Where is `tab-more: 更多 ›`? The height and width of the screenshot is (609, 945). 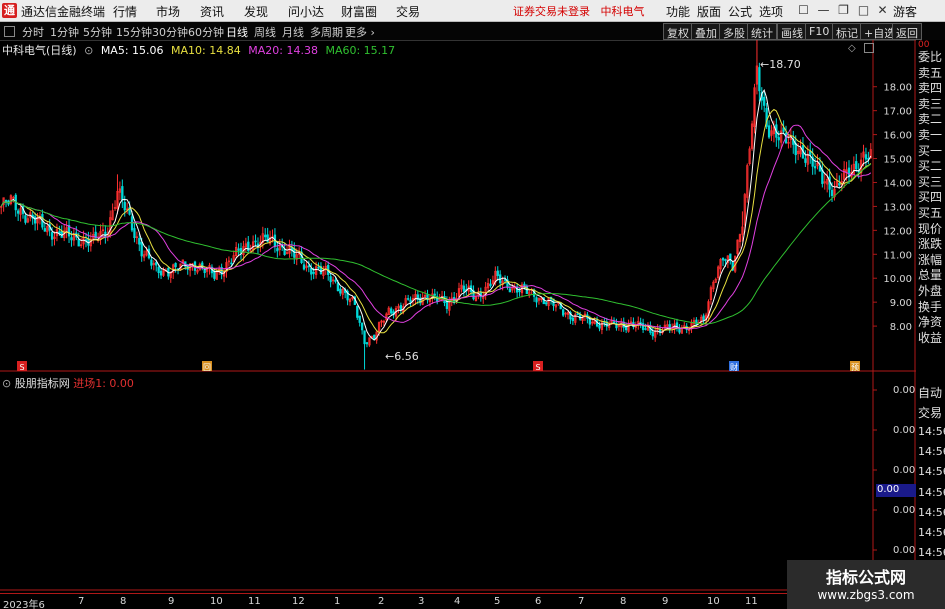
tab-more: 更多 › is located at coordinates (360, 32).